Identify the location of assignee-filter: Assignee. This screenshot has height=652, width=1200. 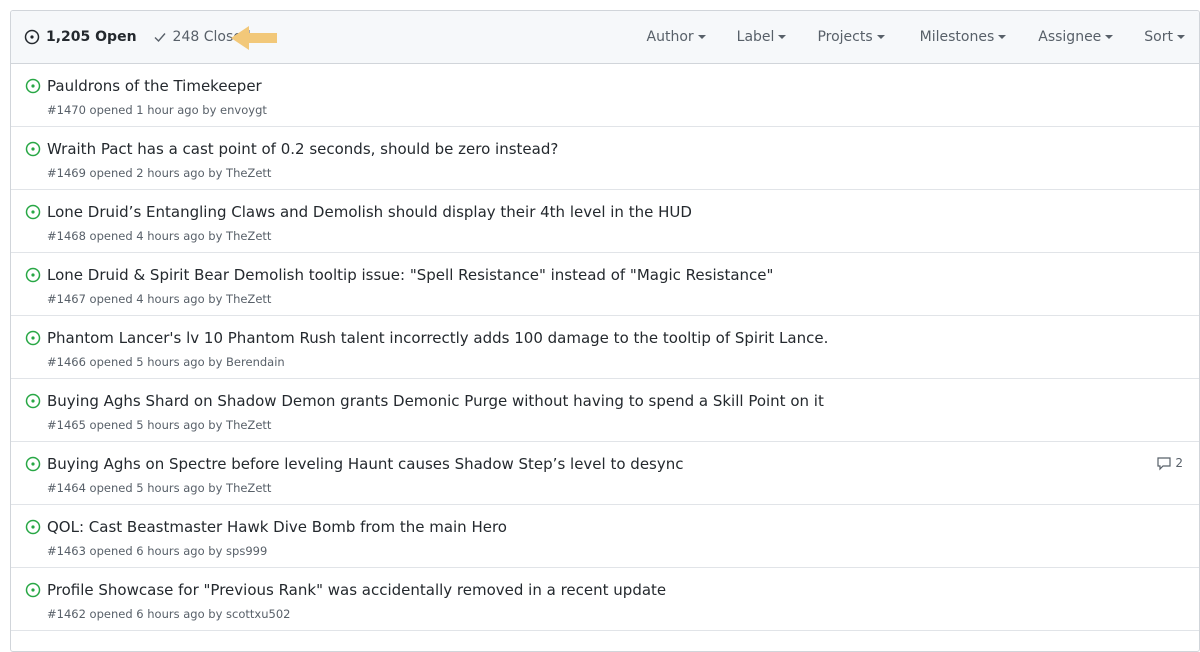
(1076, 37).